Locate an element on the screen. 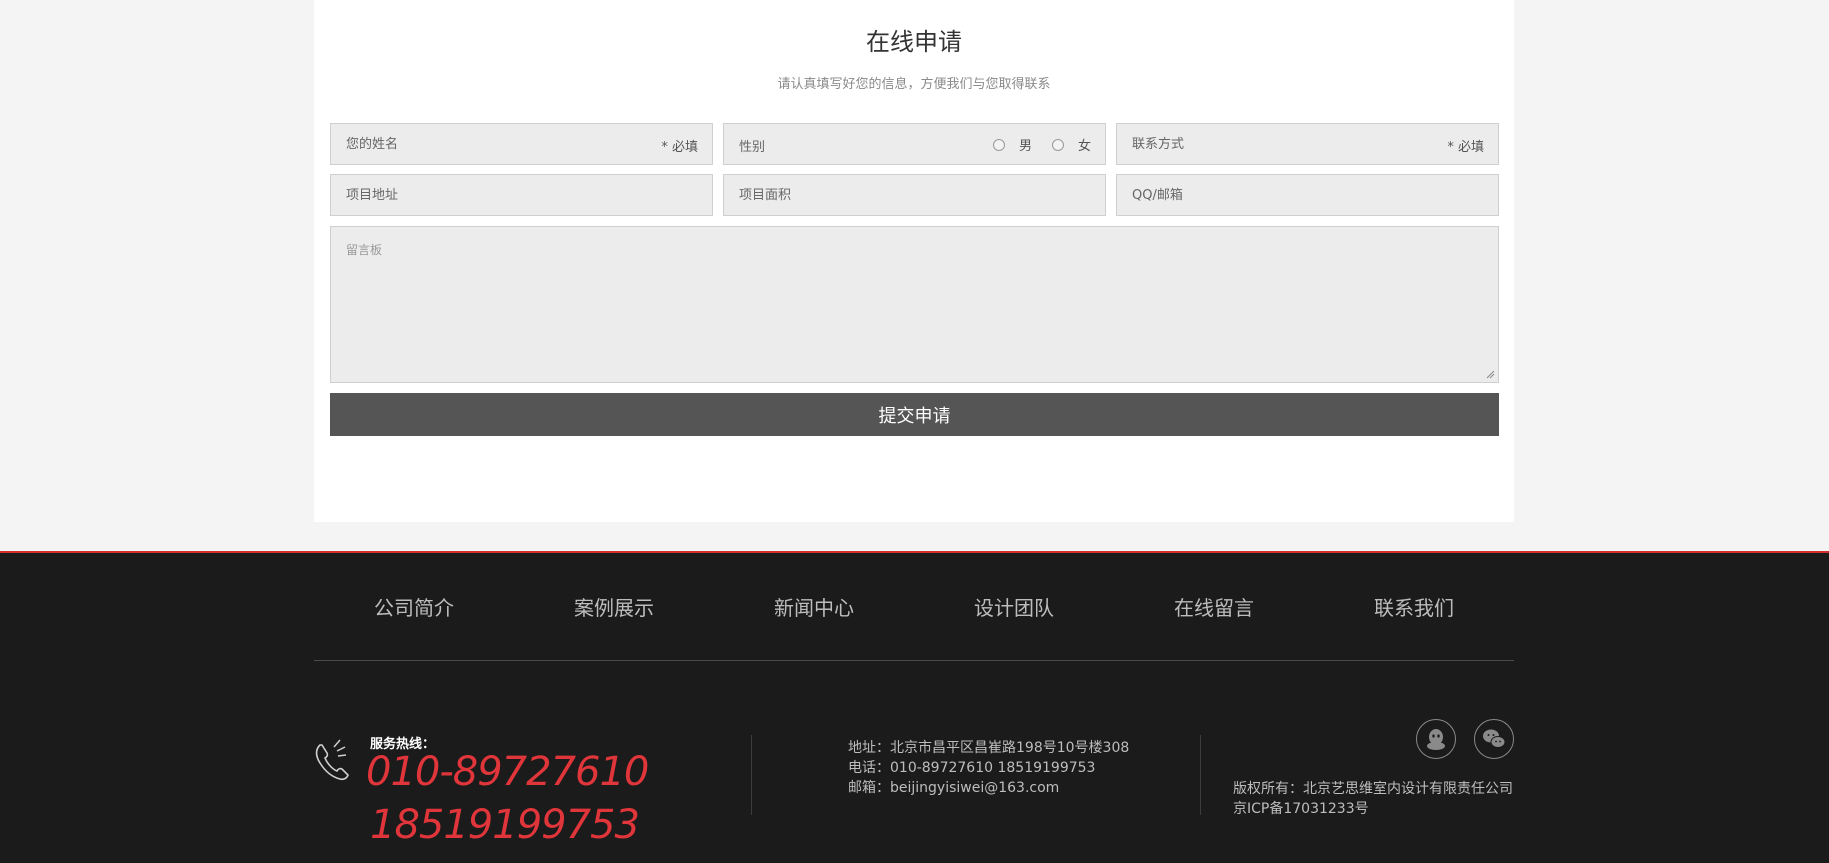  footer-nav: 公司简介 案例展示 新闻中心 设计团队 在线留言 联系我们 is located at coordinates (914, 607).